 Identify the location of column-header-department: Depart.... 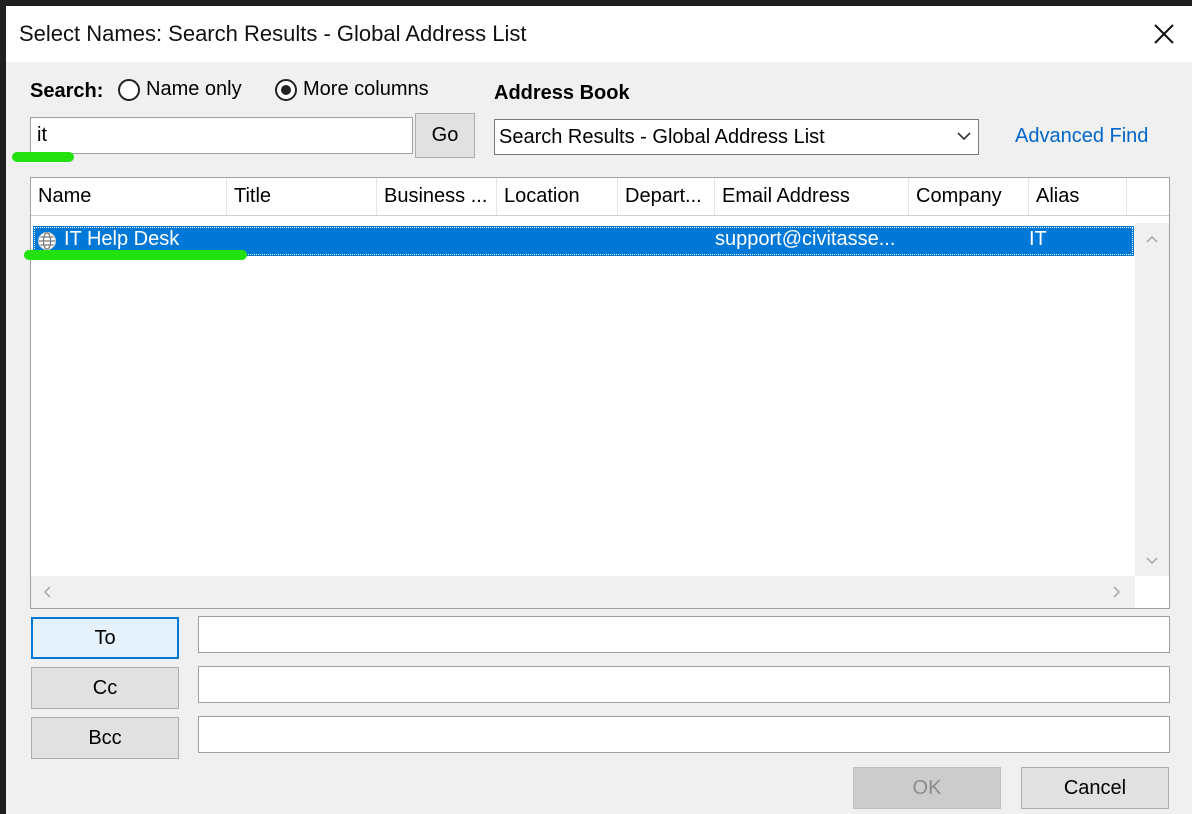
(666, 196).